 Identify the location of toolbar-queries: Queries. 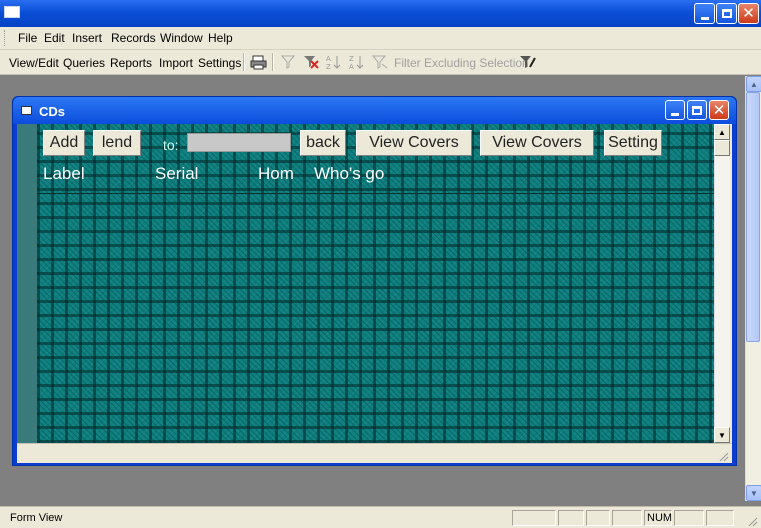
(84, 63).